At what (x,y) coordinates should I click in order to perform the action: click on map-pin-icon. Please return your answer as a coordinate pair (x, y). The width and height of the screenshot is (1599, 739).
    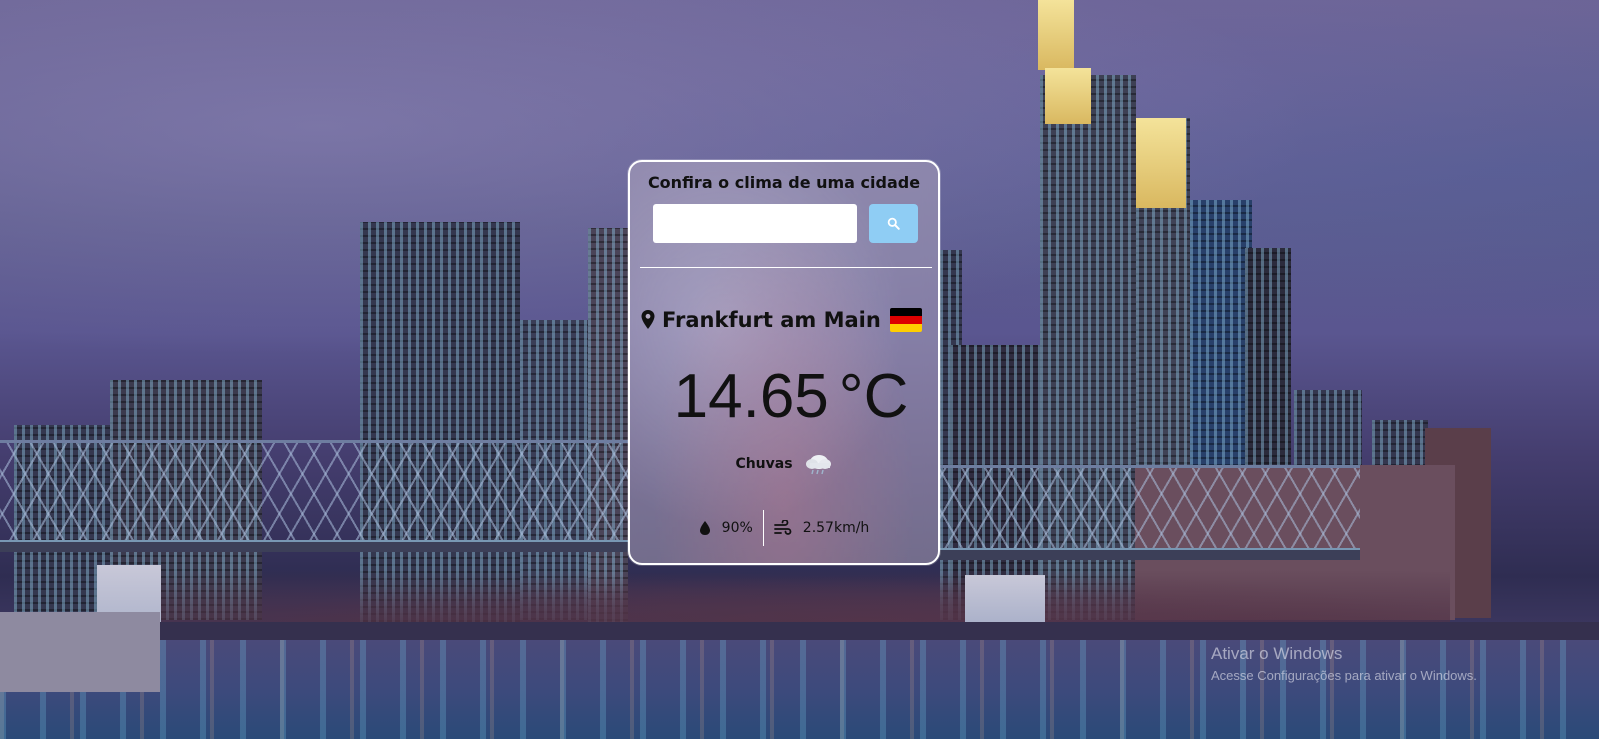
    Looking at the image, I should click on (648, 319).